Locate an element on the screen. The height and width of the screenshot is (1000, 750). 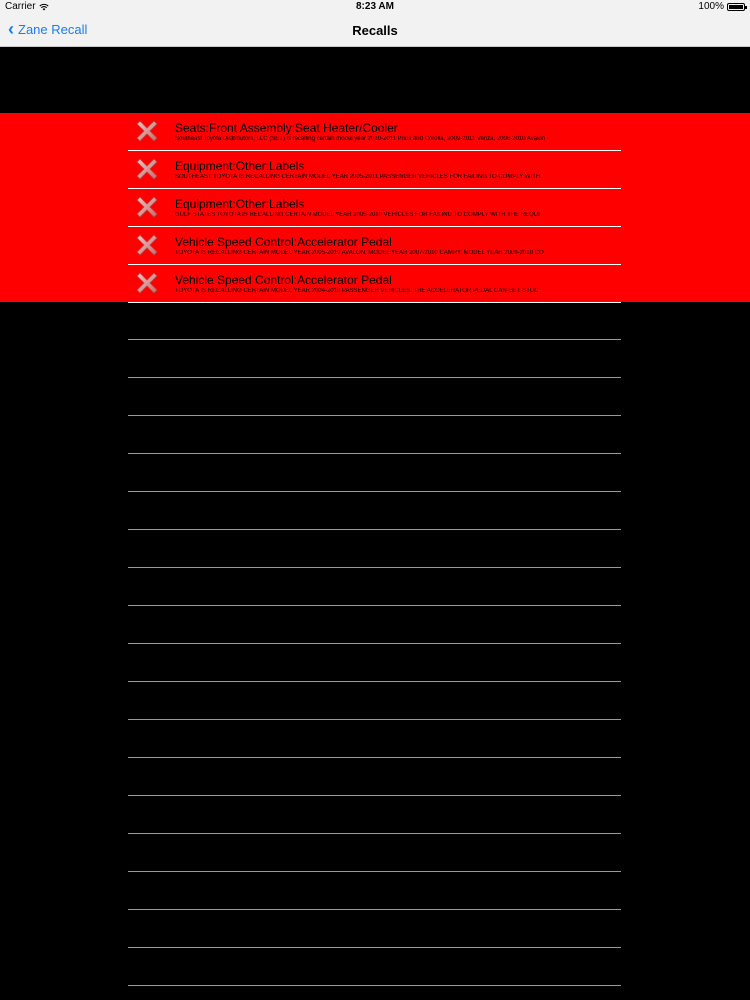
battery-percent: 100% is located at coordinates (711, 6).